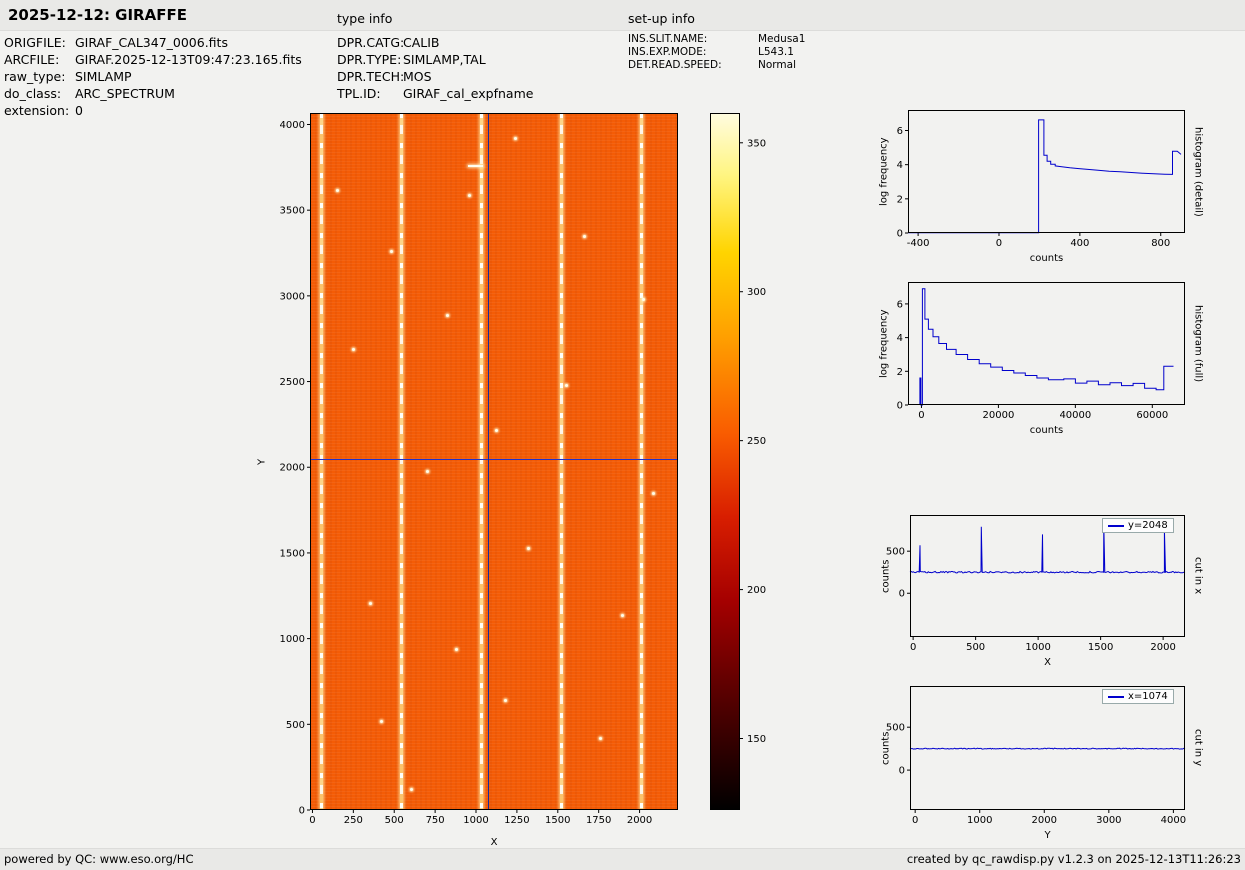 This screenshot has height=870, width=1245. What do you see at coordinates (1198, 576) in the screenshot?
I see `cut-in-x-side-label: cut in x` at bounding box center [1198, 576].